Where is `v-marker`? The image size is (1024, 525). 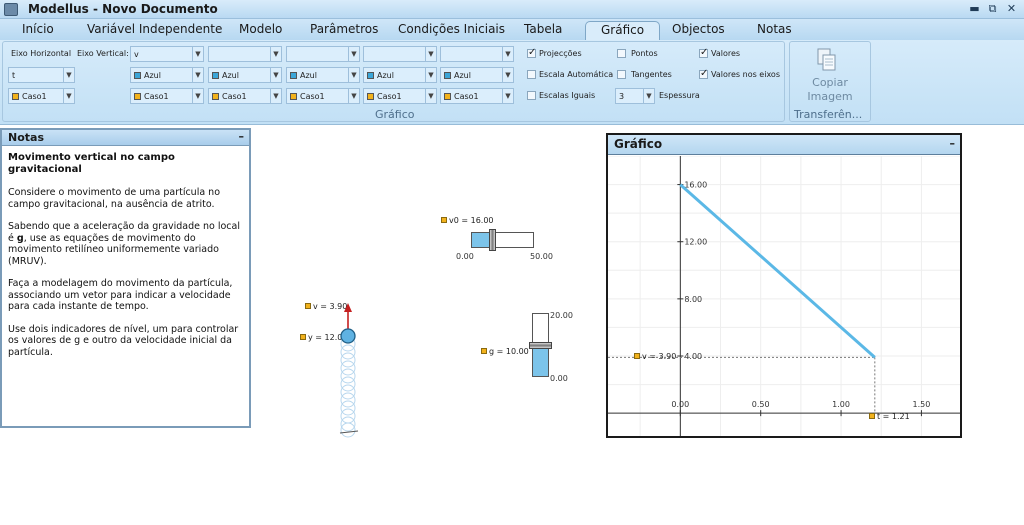
v-marker is located at coordinates (637, 356).